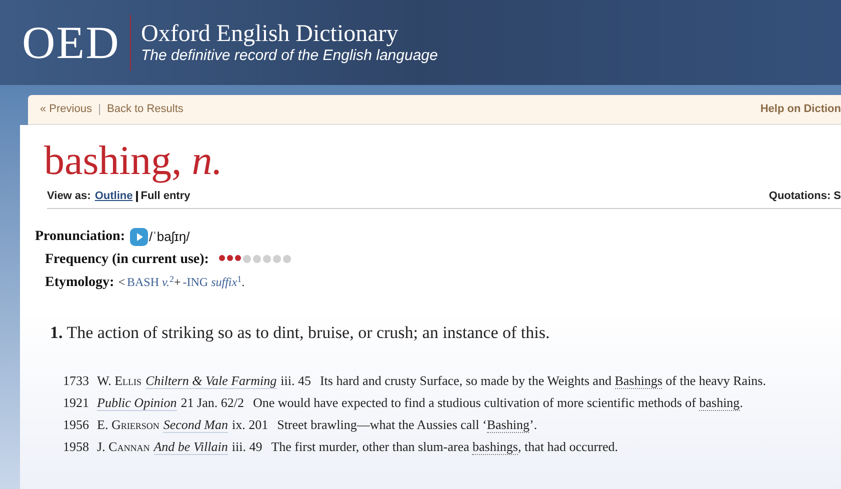 The width and height of the screenshot is (841, 489). I want to click on etymology-text: +, so click(177, 282).